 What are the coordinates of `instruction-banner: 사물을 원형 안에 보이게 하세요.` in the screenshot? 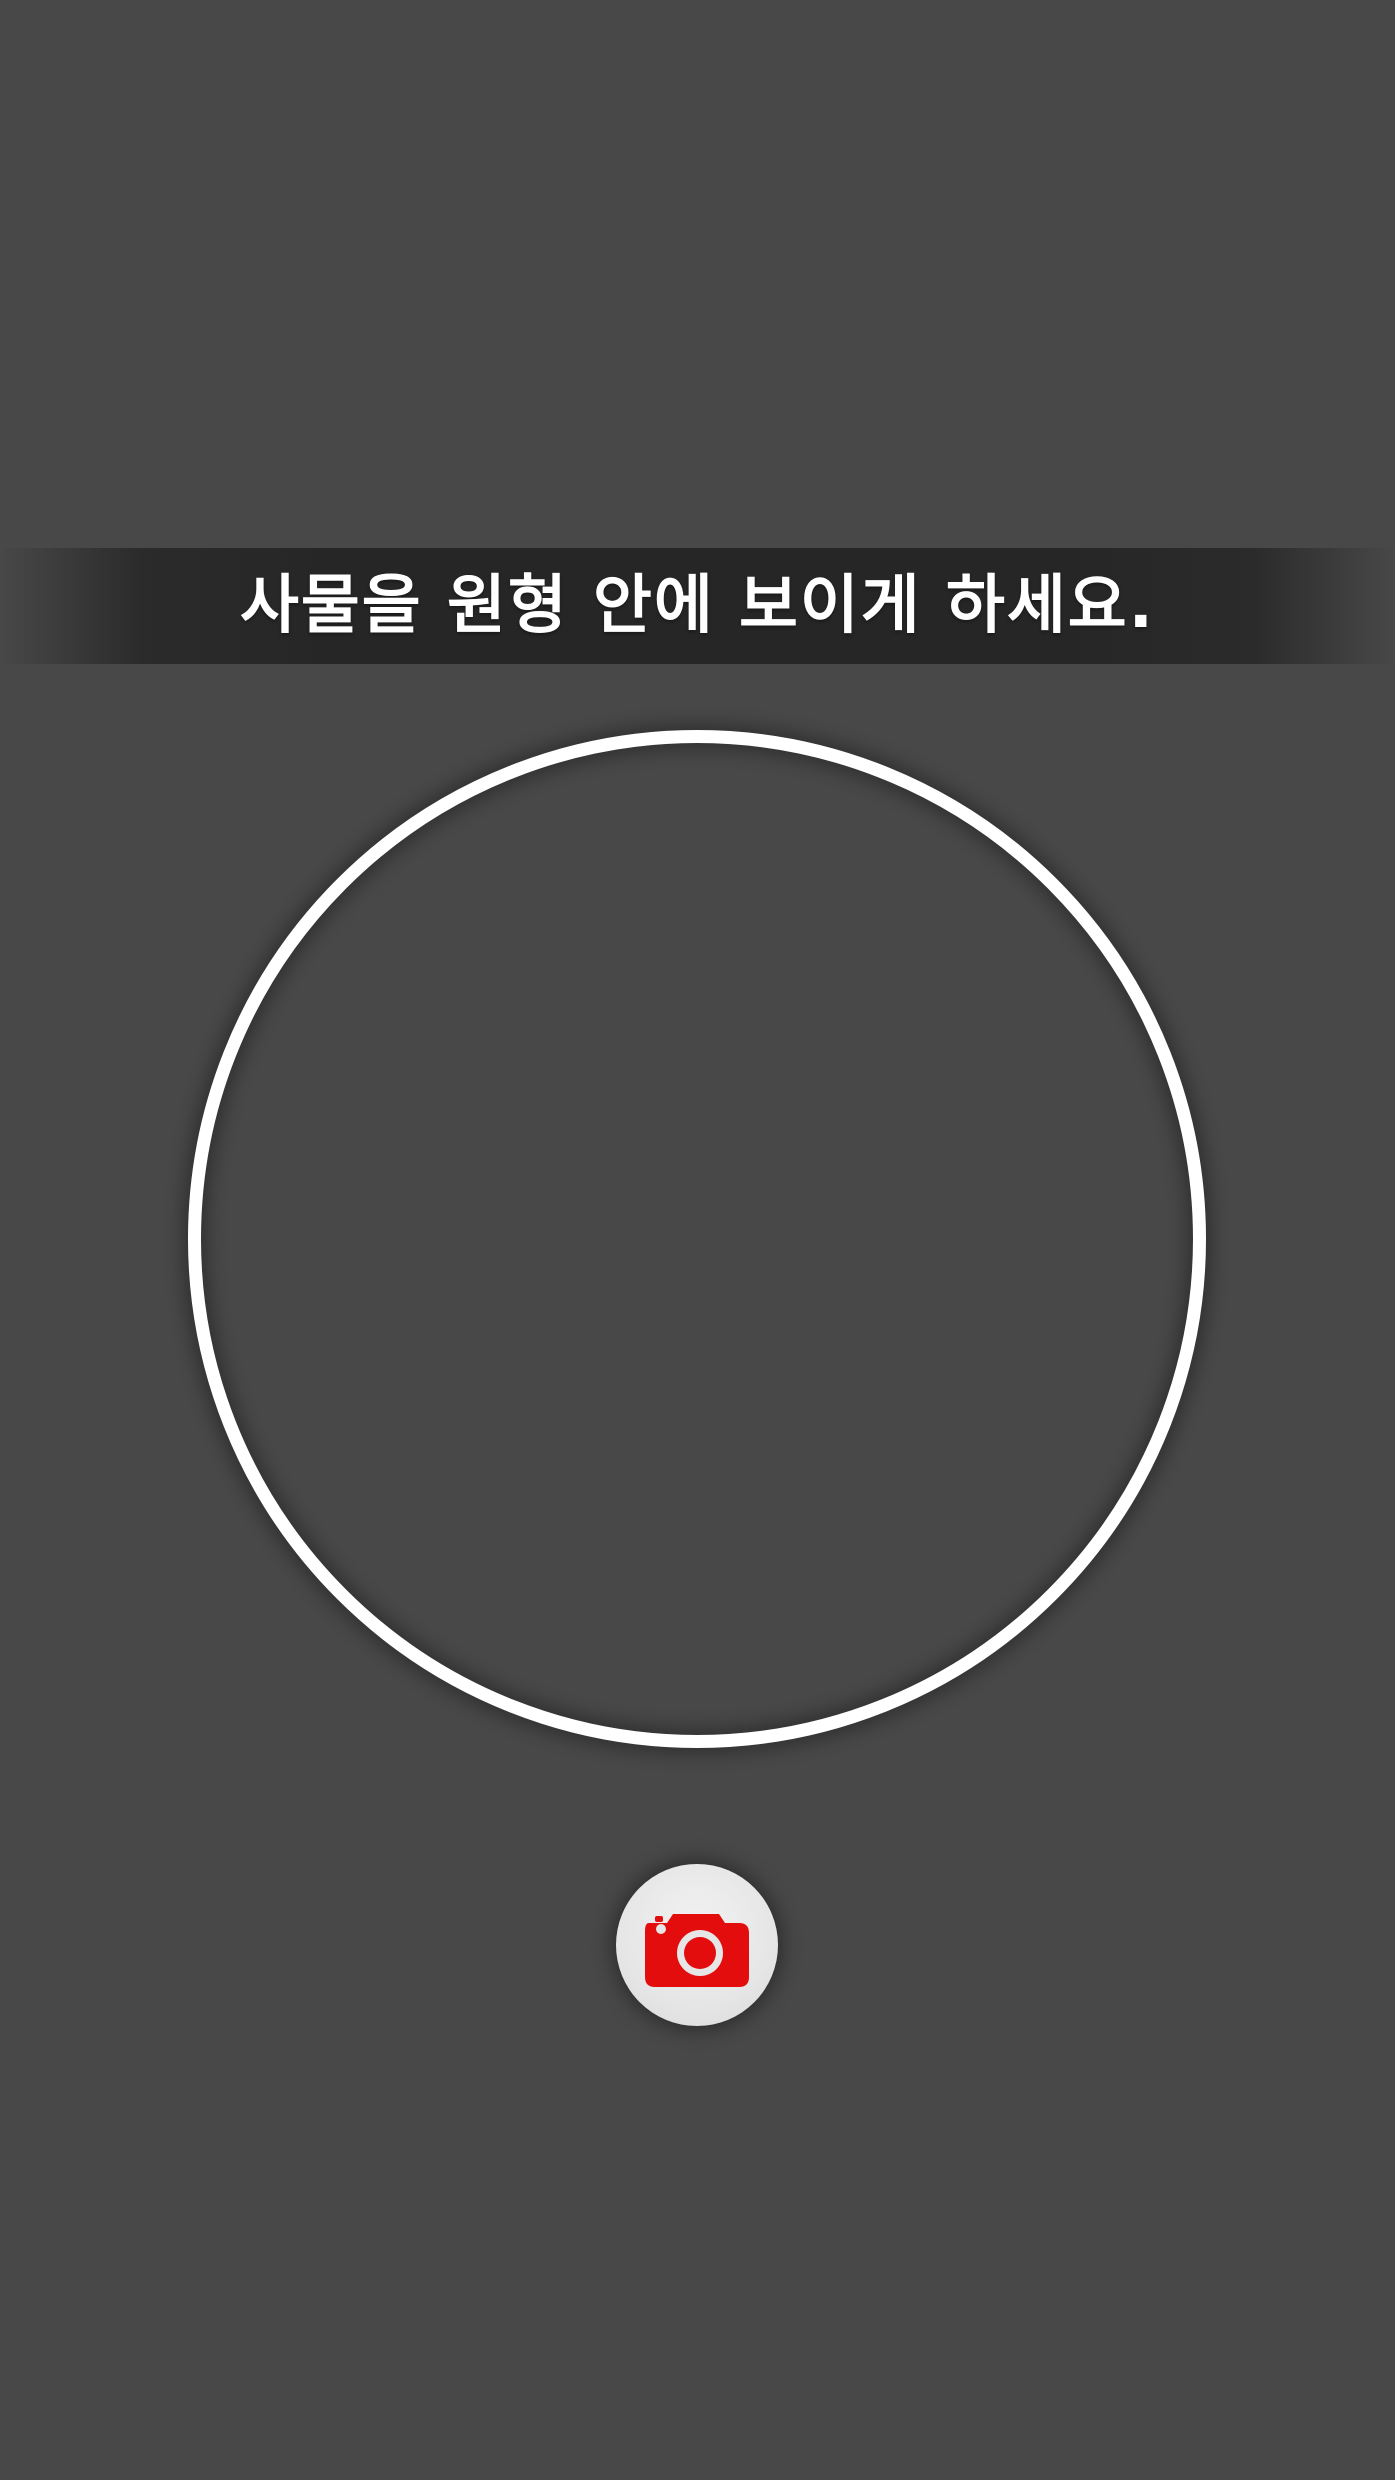 It's located at (697, 606).